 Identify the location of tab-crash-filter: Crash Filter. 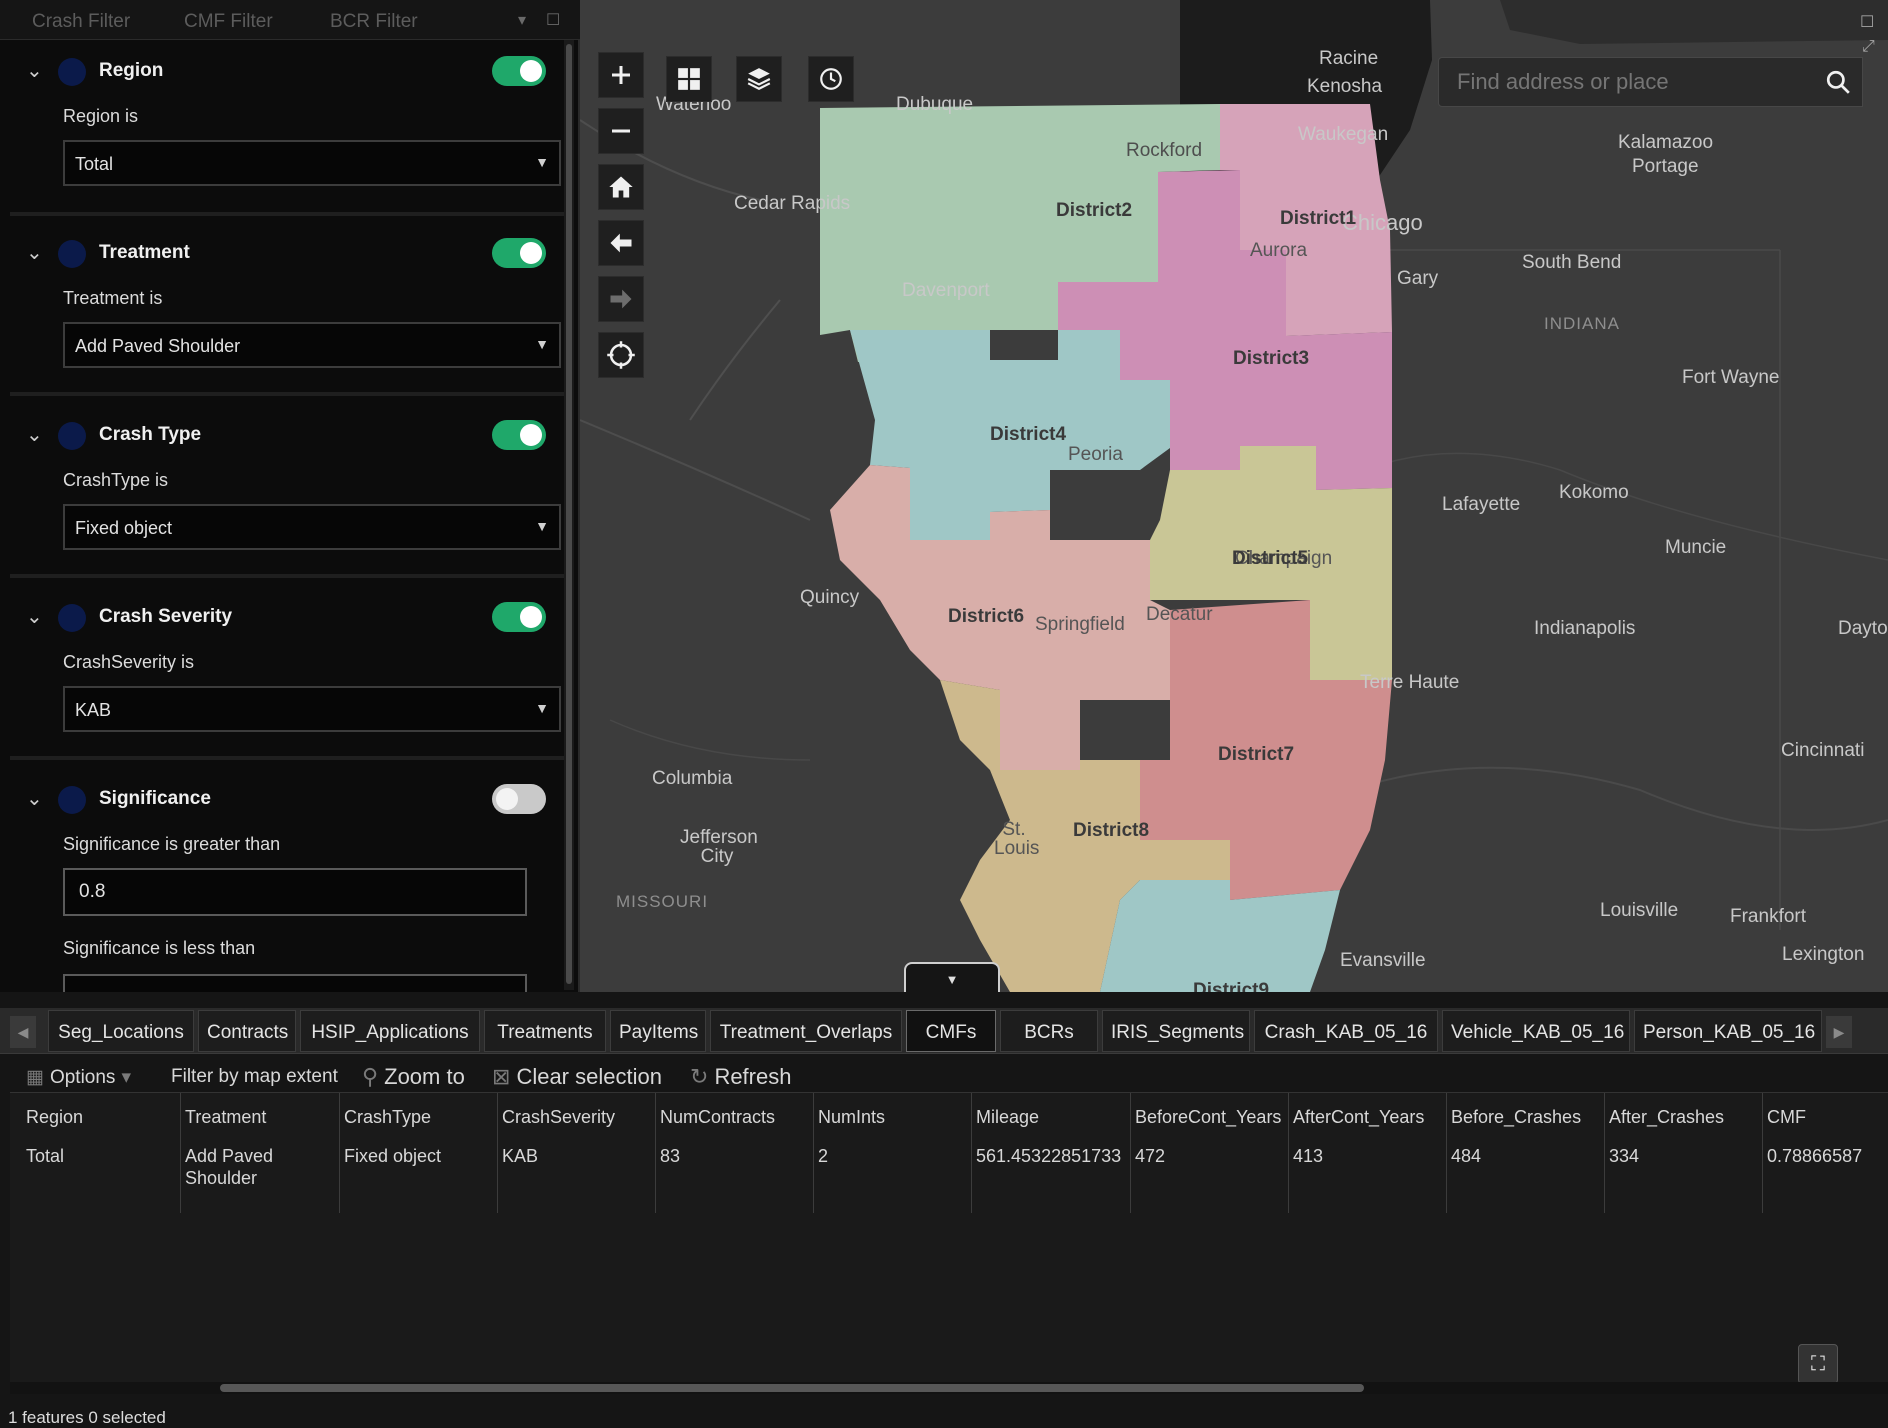
(81, 22).